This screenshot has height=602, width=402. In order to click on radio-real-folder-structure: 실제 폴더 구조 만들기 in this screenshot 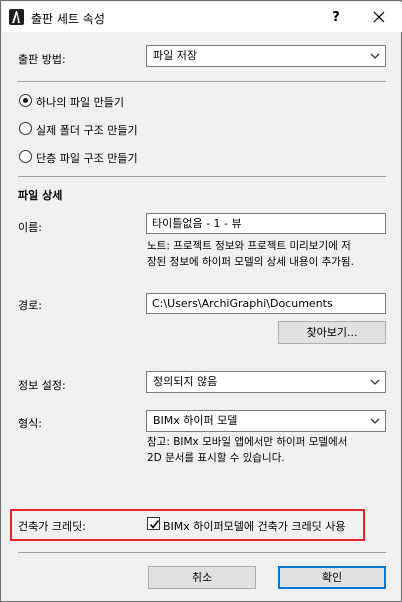, I will do `click(119, 129)`.